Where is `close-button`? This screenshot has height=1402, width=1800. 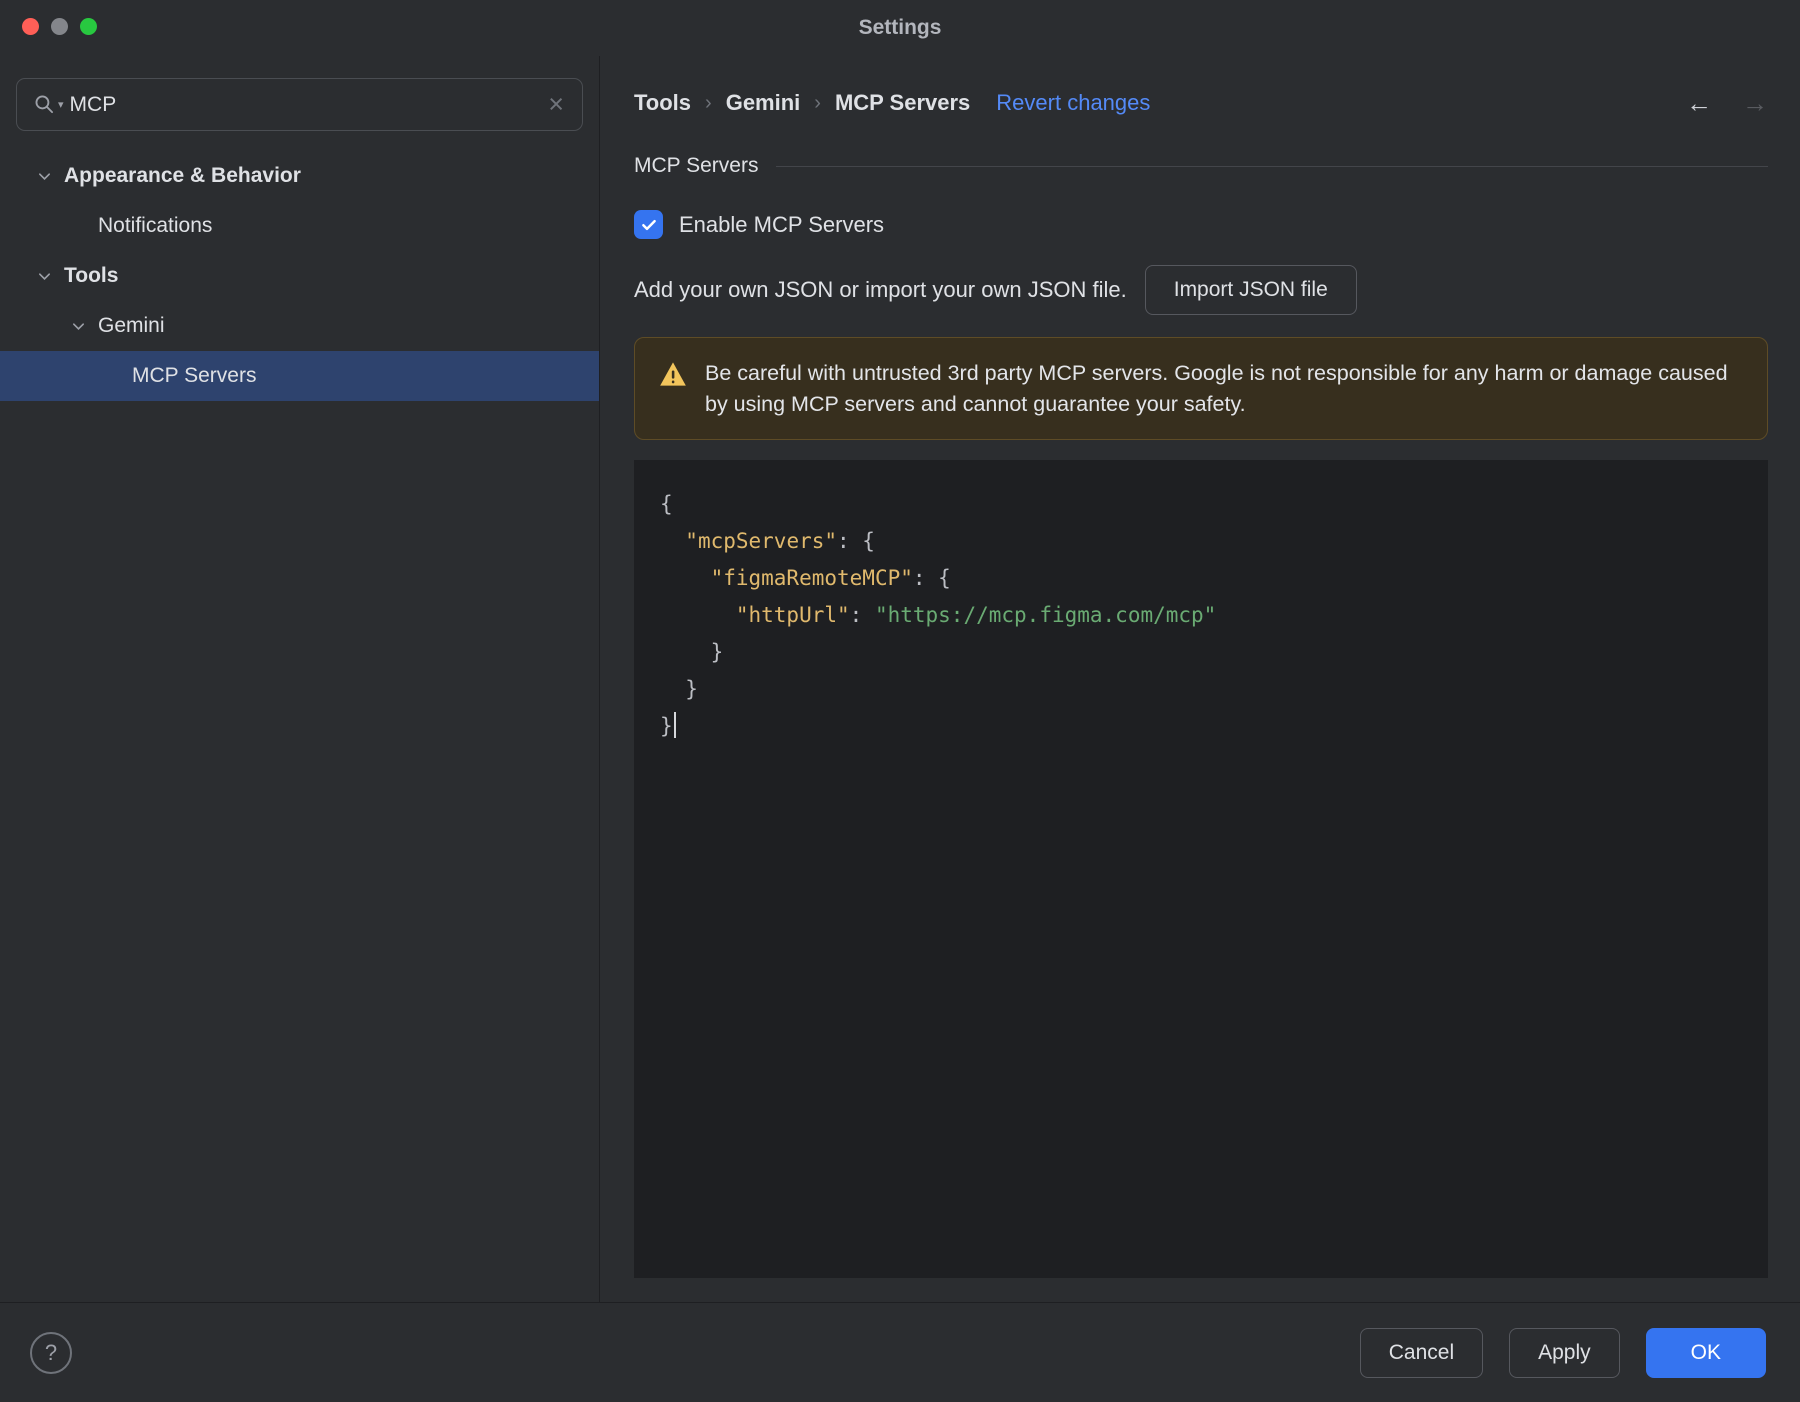 close-button is located at coordinates (30, 26).